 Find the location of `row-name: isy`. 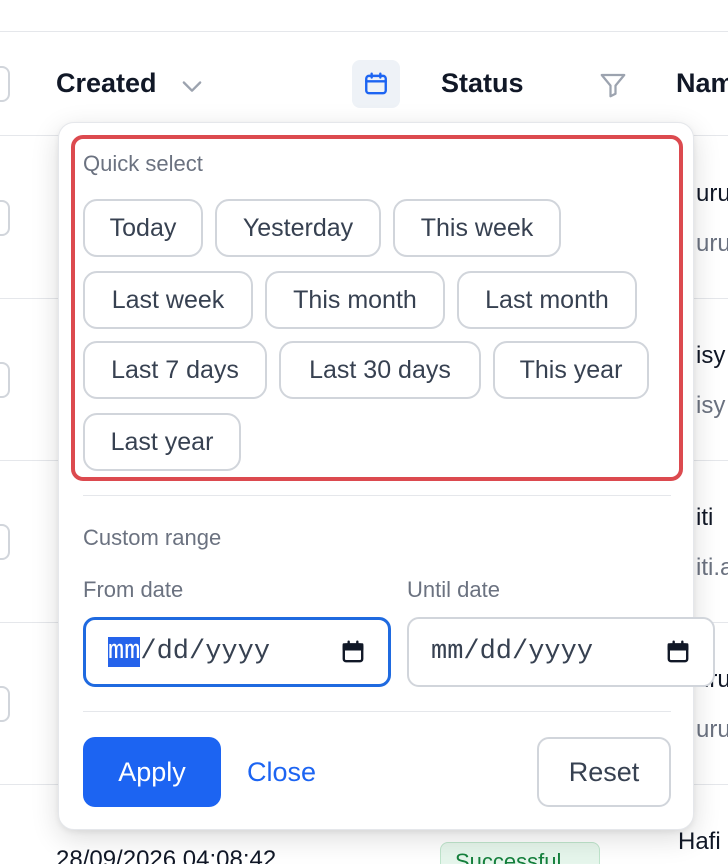

row-name: isy is located at coordinates (711, 355).